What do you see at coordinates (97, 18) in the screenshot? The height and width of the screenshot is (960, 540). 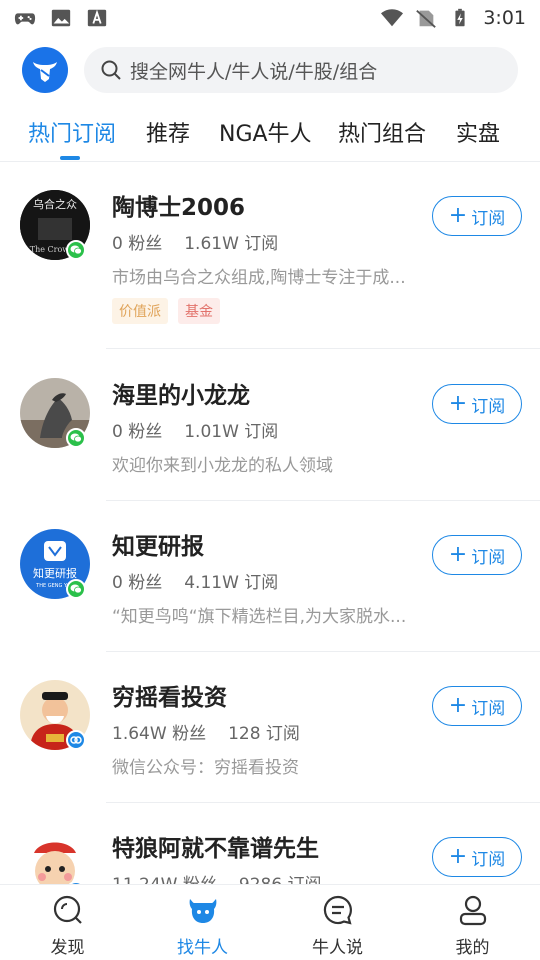 I see `font-a-icon` at bounding box center [97, 18].